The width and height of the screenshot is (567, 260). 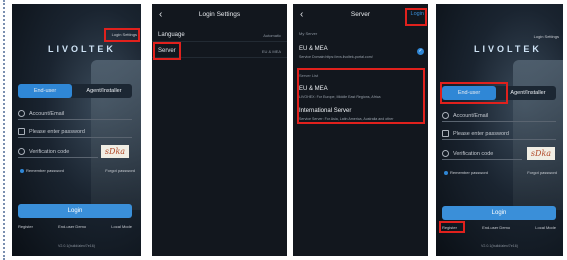 What do you see at coordinates (171, 35) in the screenshot?
I see `row-label: Language` at bounding box center [171, 35].